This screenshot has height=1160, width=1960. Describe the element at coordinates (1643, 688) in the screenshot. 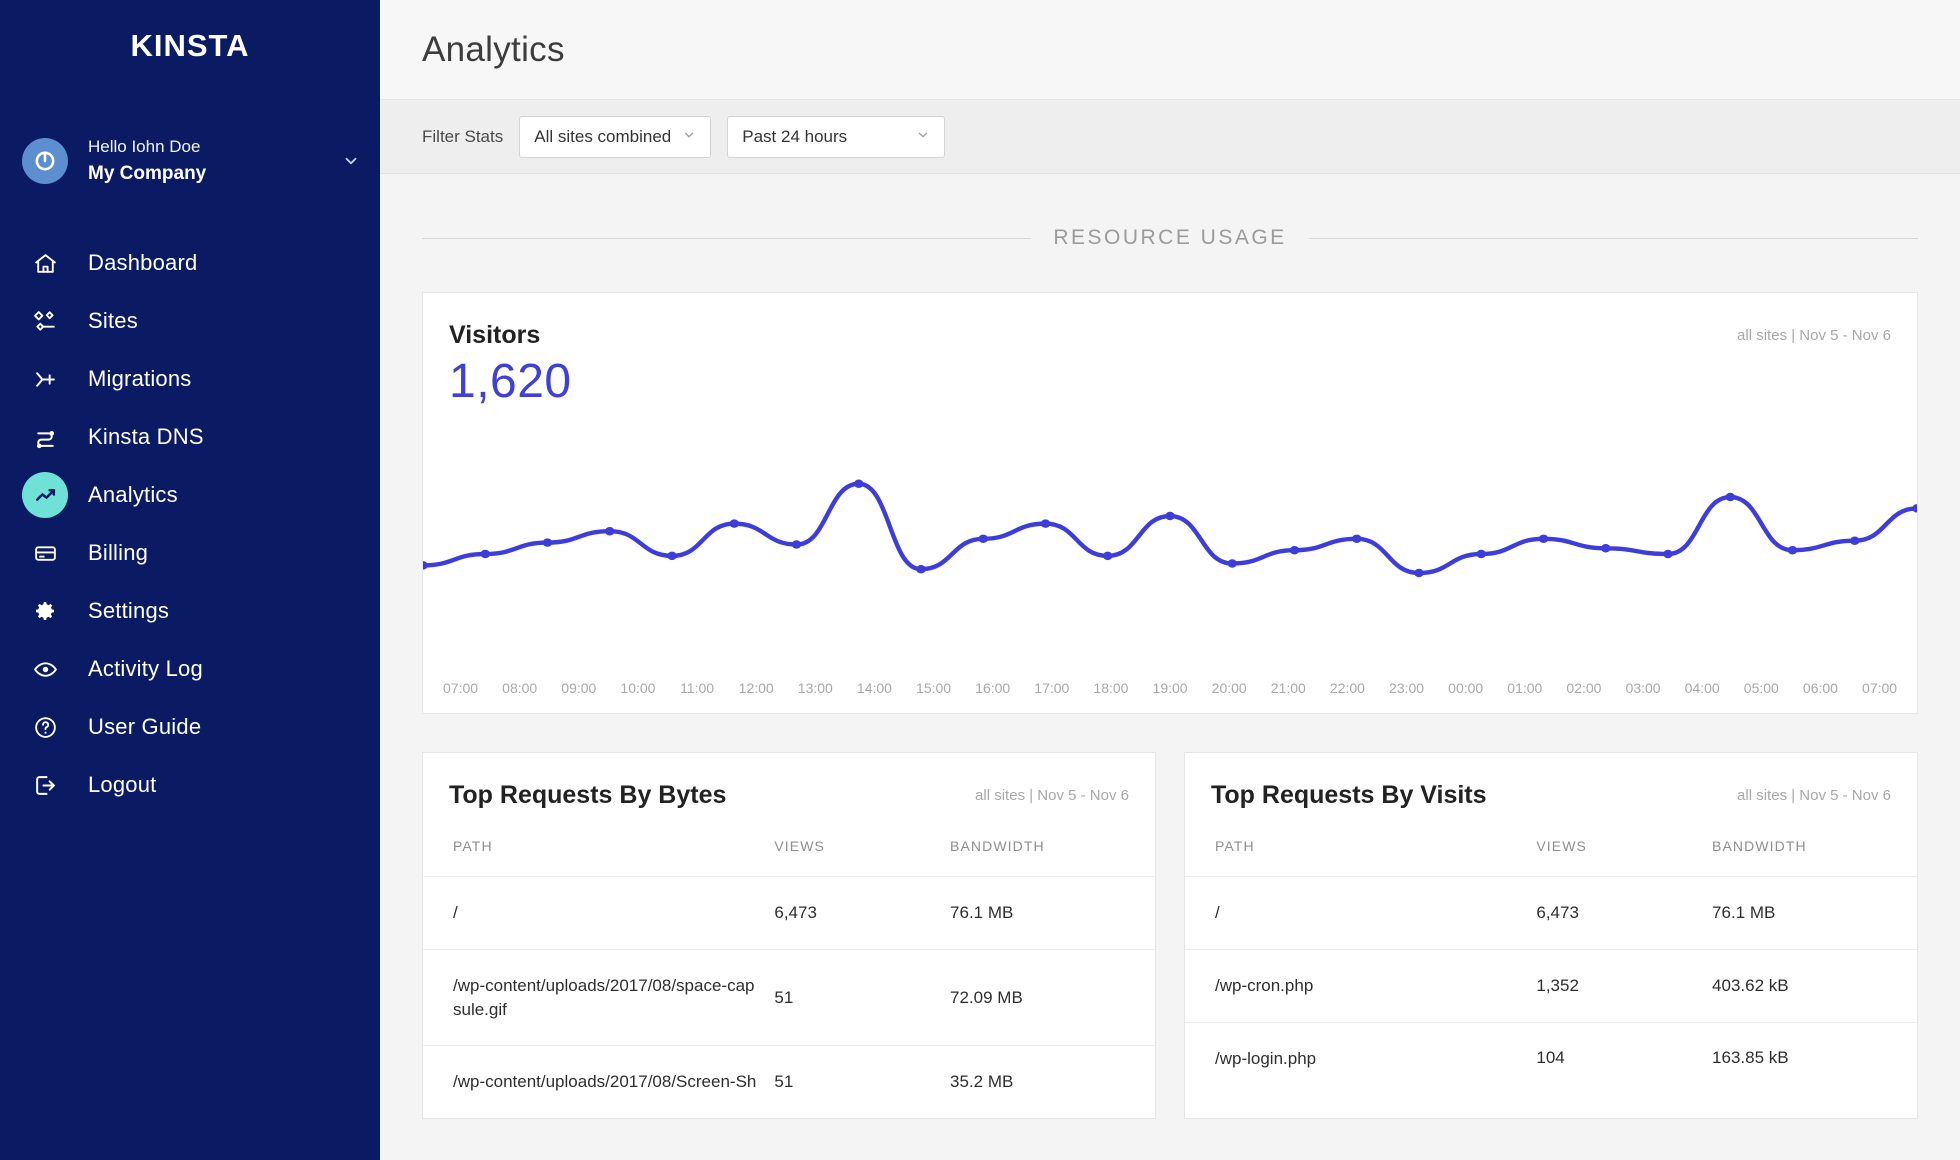

I see `x-axis-tick: 03:00` at that location.